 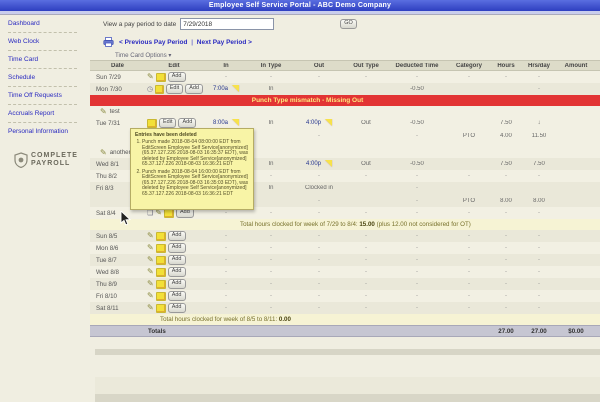 I want to click on logo-line2: PAYROLL, so click(x=51, y=163).